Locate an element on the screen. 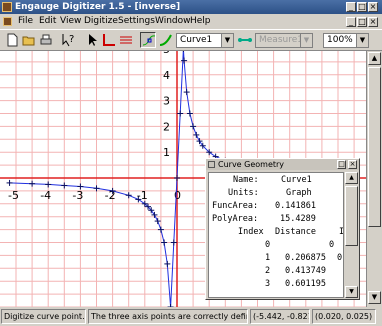 The height and width of the screenshot is (326, 382). y-tick-label: 2 is located at coordinates (166, 126).